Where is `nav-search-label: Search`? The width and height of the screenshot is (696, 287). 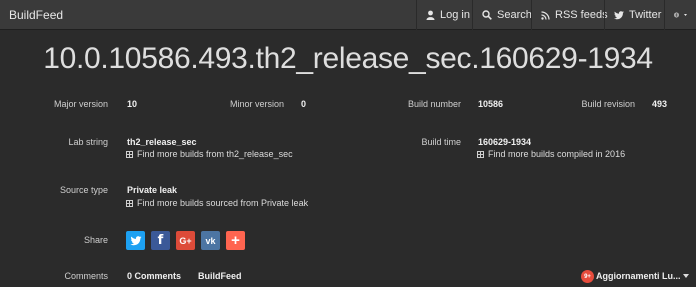
nav-search-label: Search is located at coordinates (514, 15).